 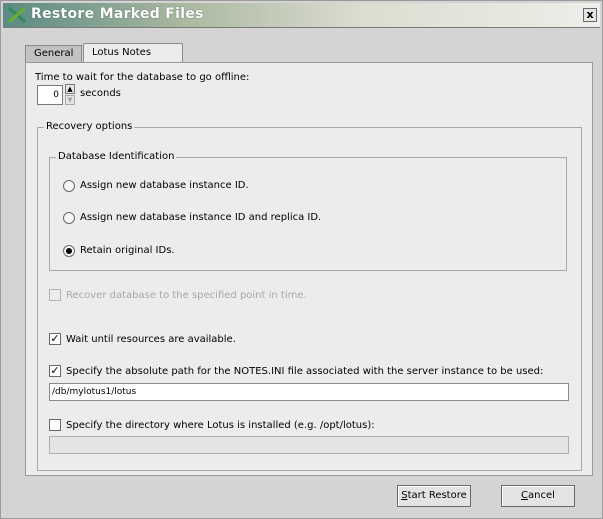 I want to click on checkbox-point-in-time, so click(x=55, y=295).